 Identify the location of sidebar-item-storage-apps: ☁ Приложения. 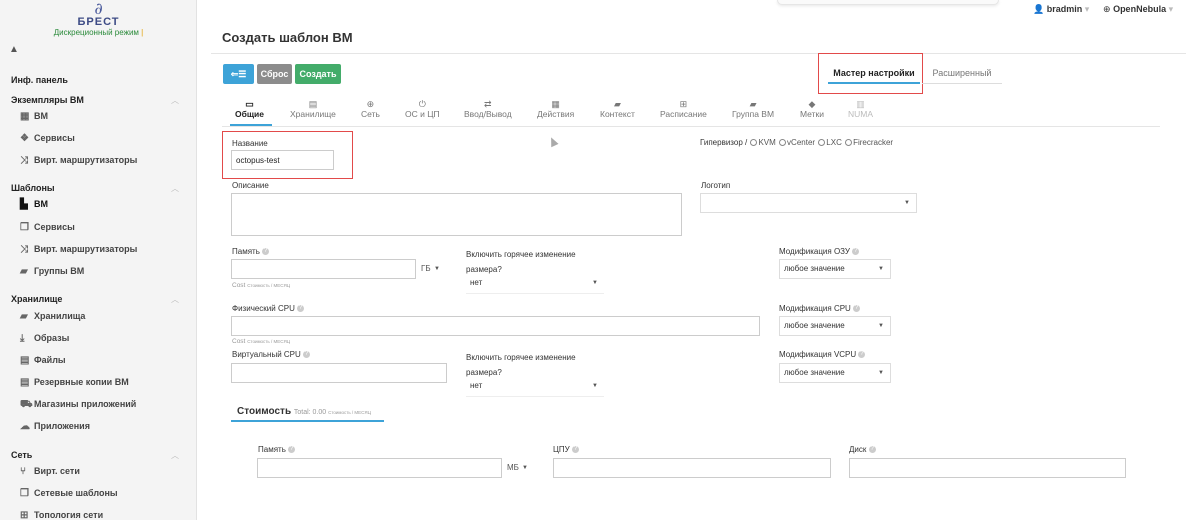
(55, 426).